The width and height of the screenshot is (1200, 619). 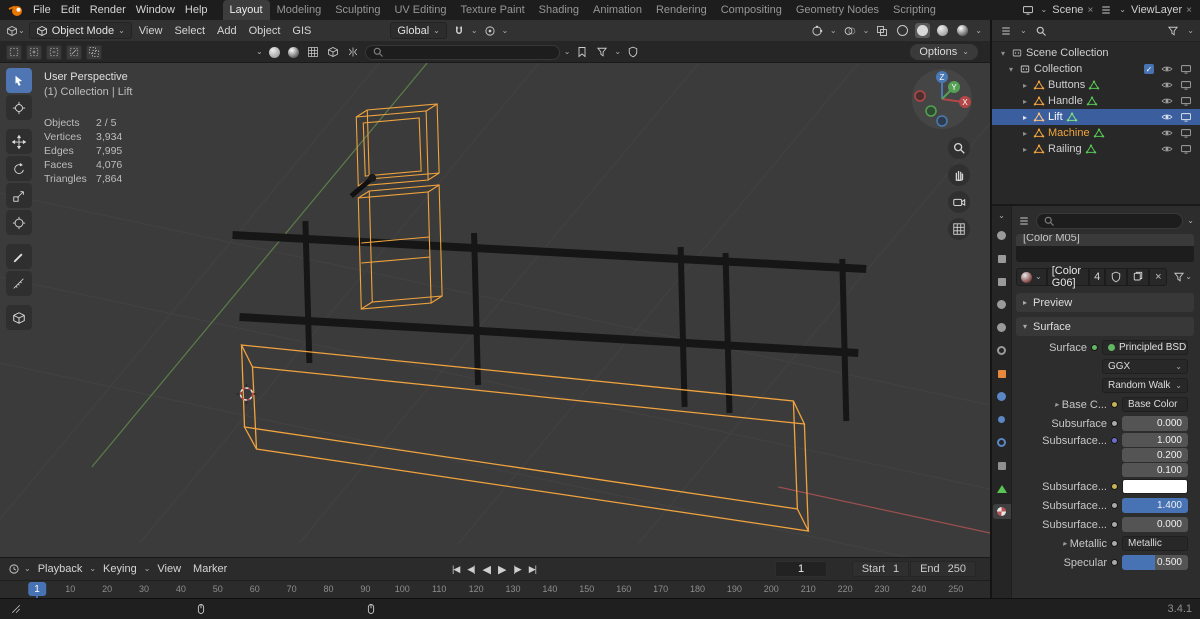 I want to click on outliner-row-lift: ▸ Lift, so click(x=1096, y=117).